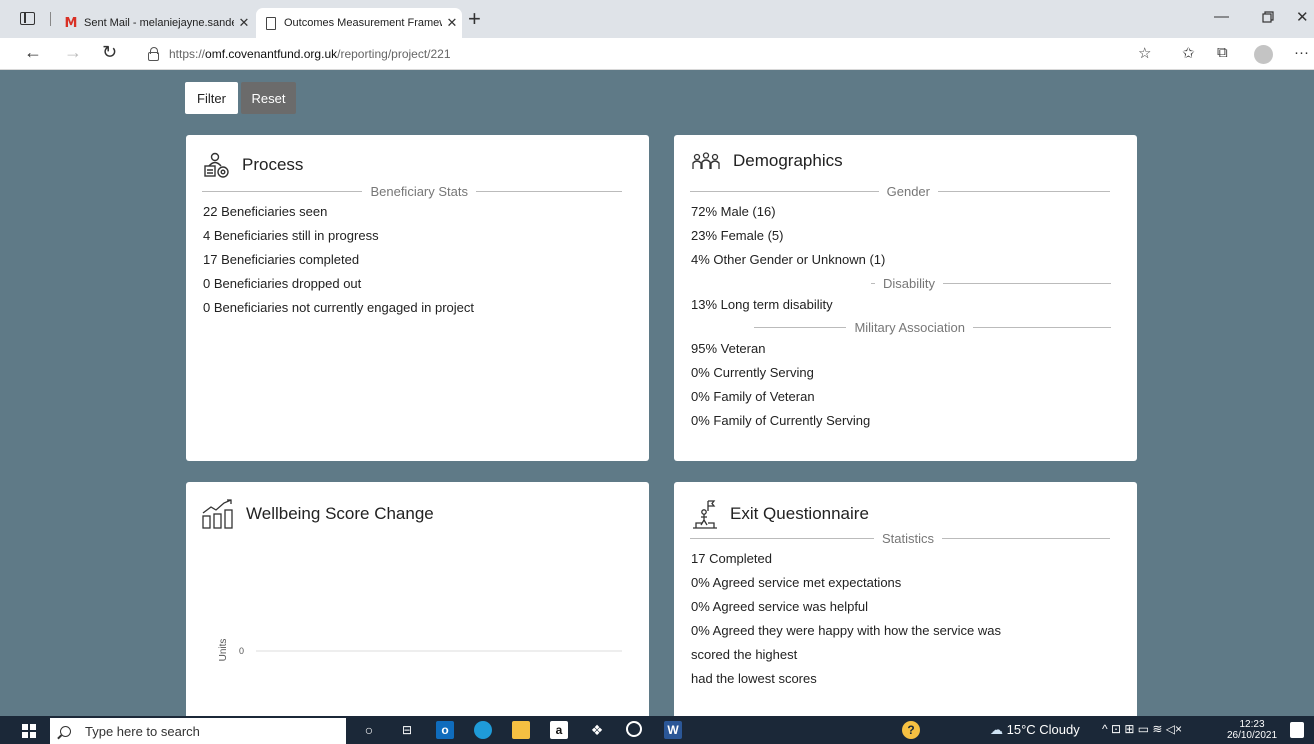 The height and width of the screenshot is (744, 1314). I want to click on filter-button: Filter, so click(211, 98).